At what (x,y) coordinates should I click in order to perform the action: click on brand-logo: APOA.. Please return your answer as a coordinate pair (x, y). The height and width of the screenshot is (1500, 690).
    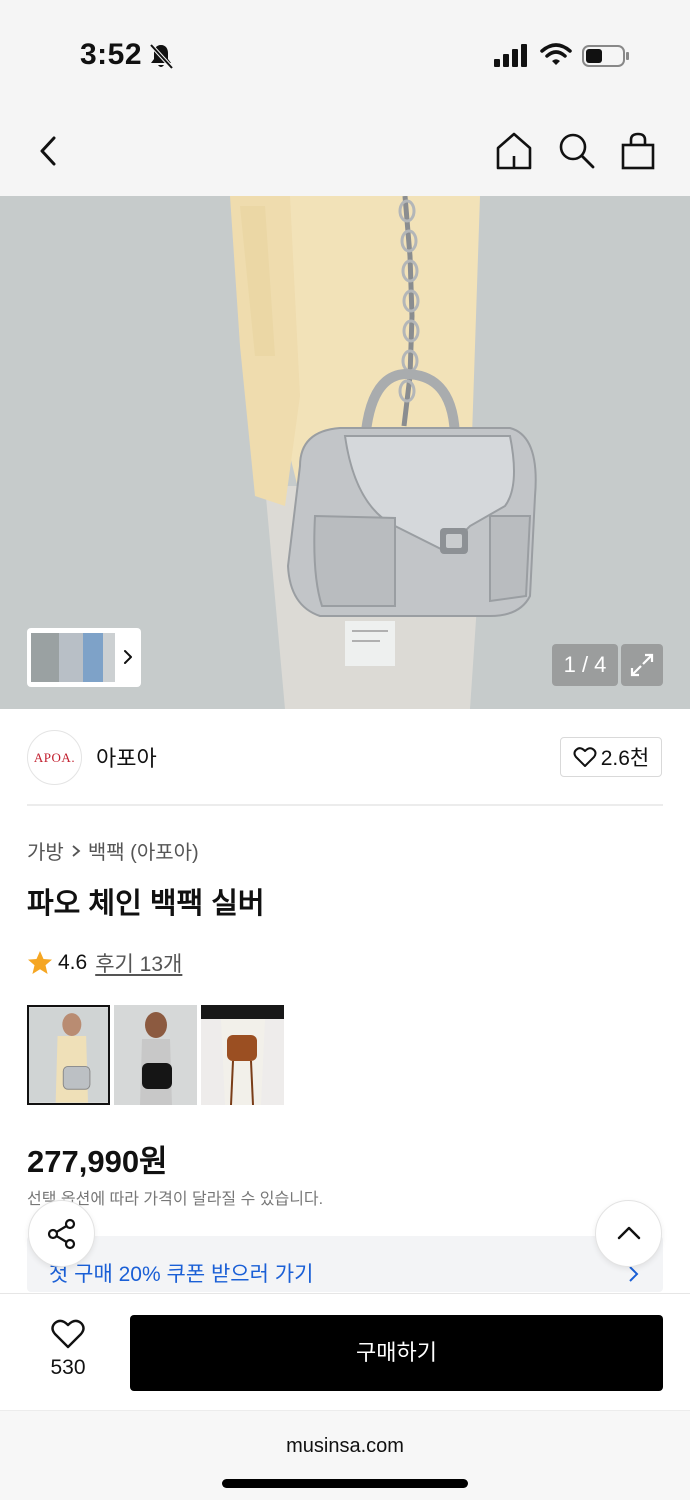
    Looking at the image, I should click on (54, 757).